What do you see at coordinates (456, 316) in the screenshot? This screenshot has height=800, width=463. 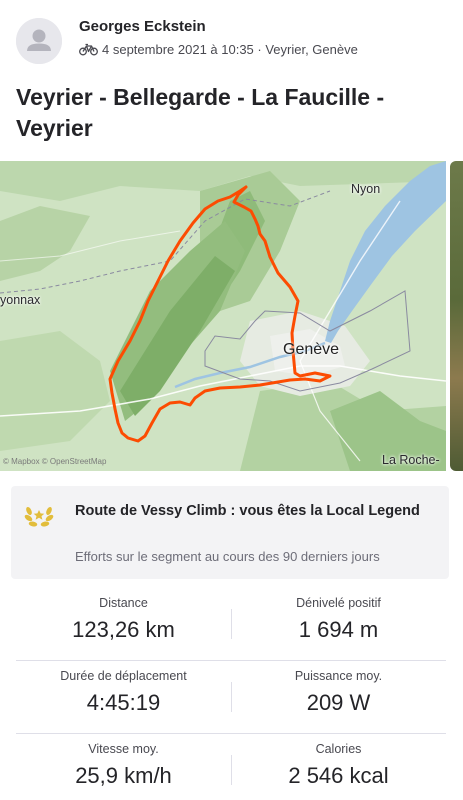 I see `activity-photo-preview` at bounding box center [456, 316].